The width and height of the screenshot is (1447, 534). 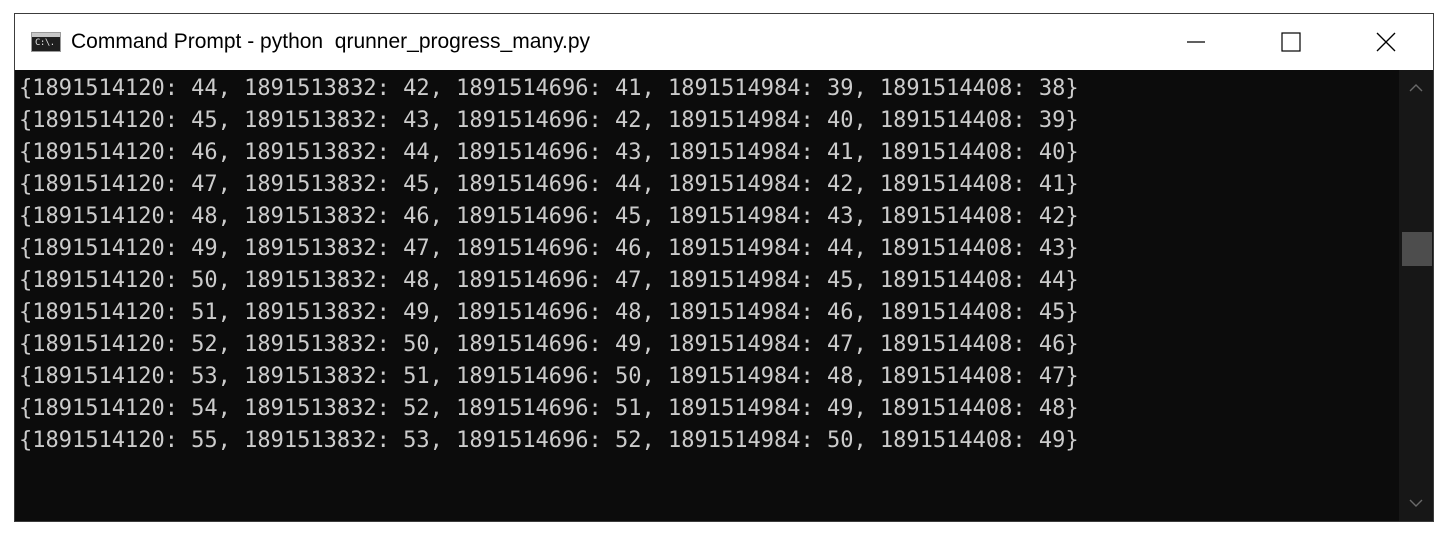 I want to click on chevron-up-icon, so click(x=1416, y=88).